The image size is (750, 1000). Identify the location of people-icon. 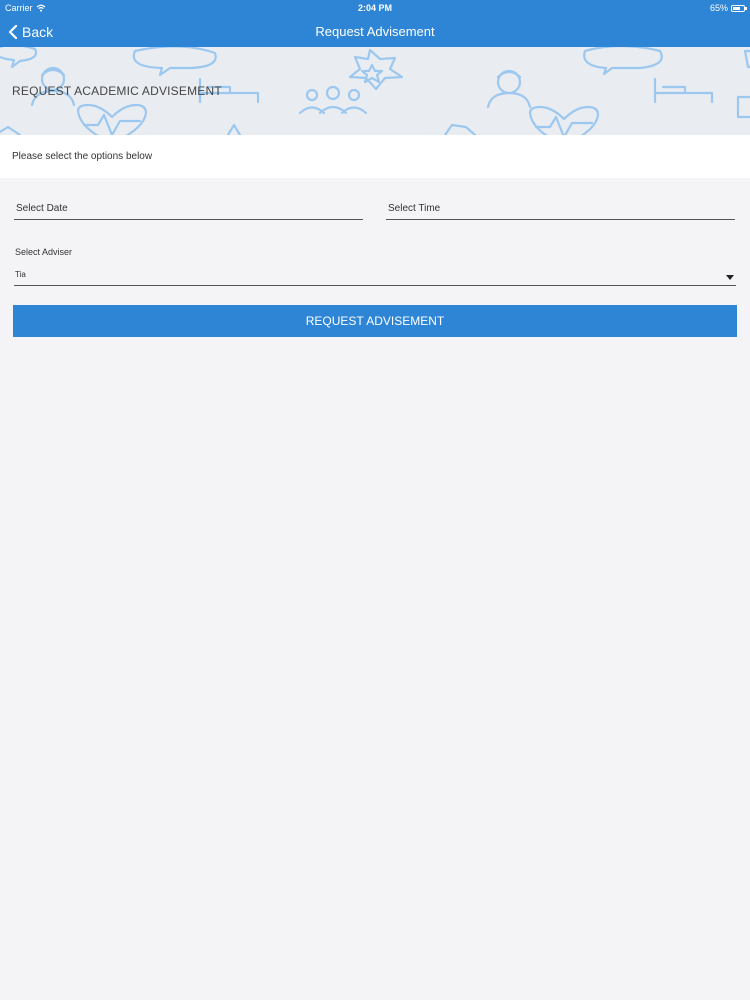
(312, 95).